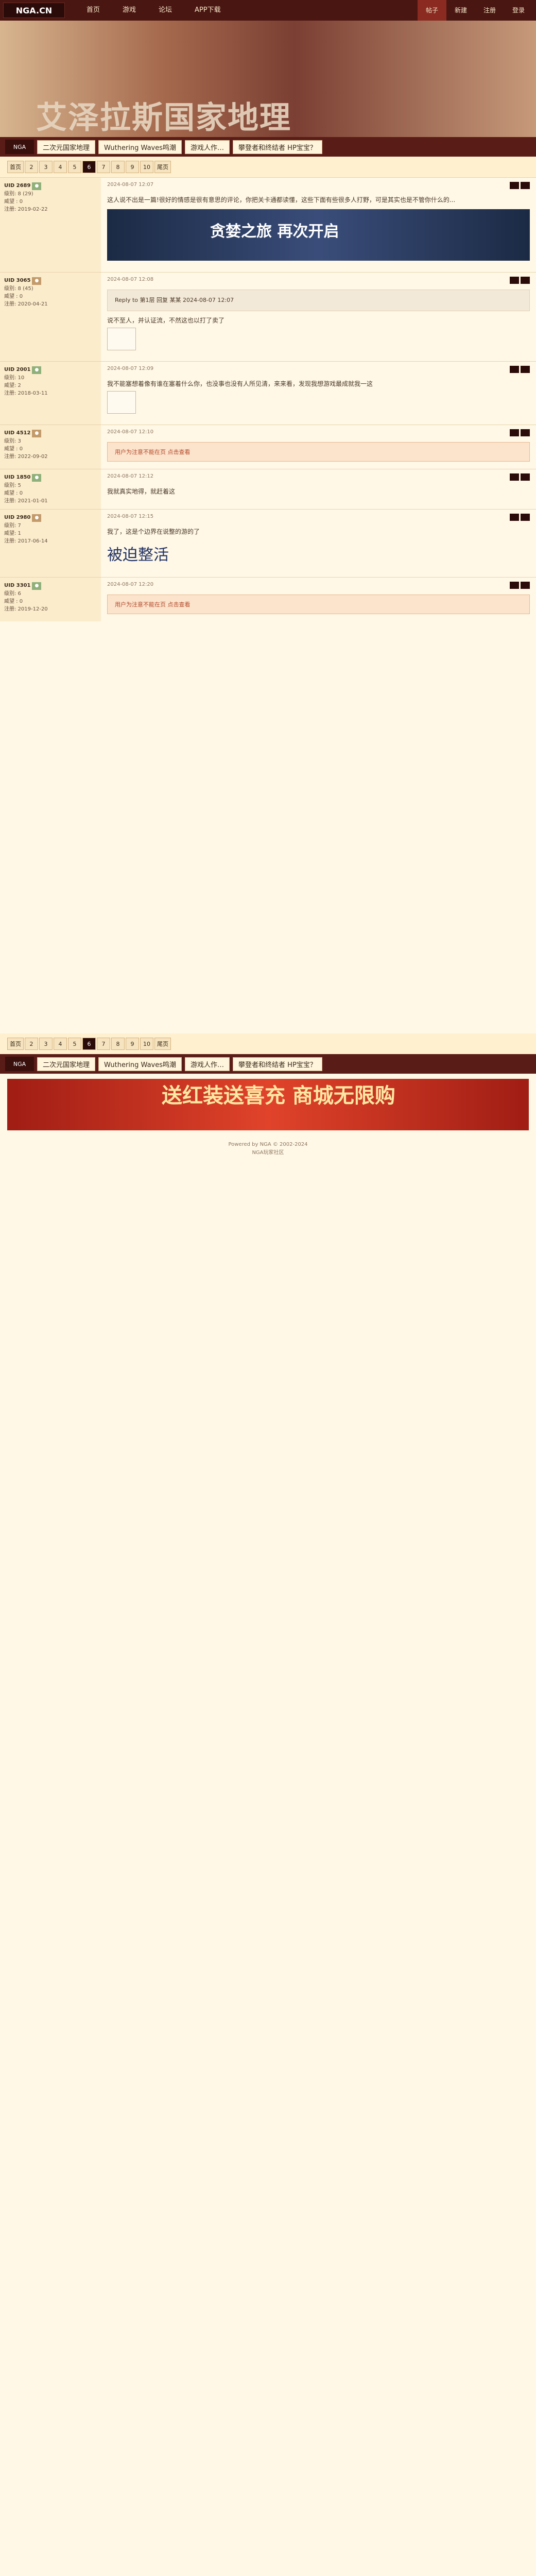 This screenshot has width=536, height=2576. What do you see at coordinates (163, 118) in the screenshot?
I see `banner-title: 艾泽拉斯国家地理` at bounding box center [163, 118].